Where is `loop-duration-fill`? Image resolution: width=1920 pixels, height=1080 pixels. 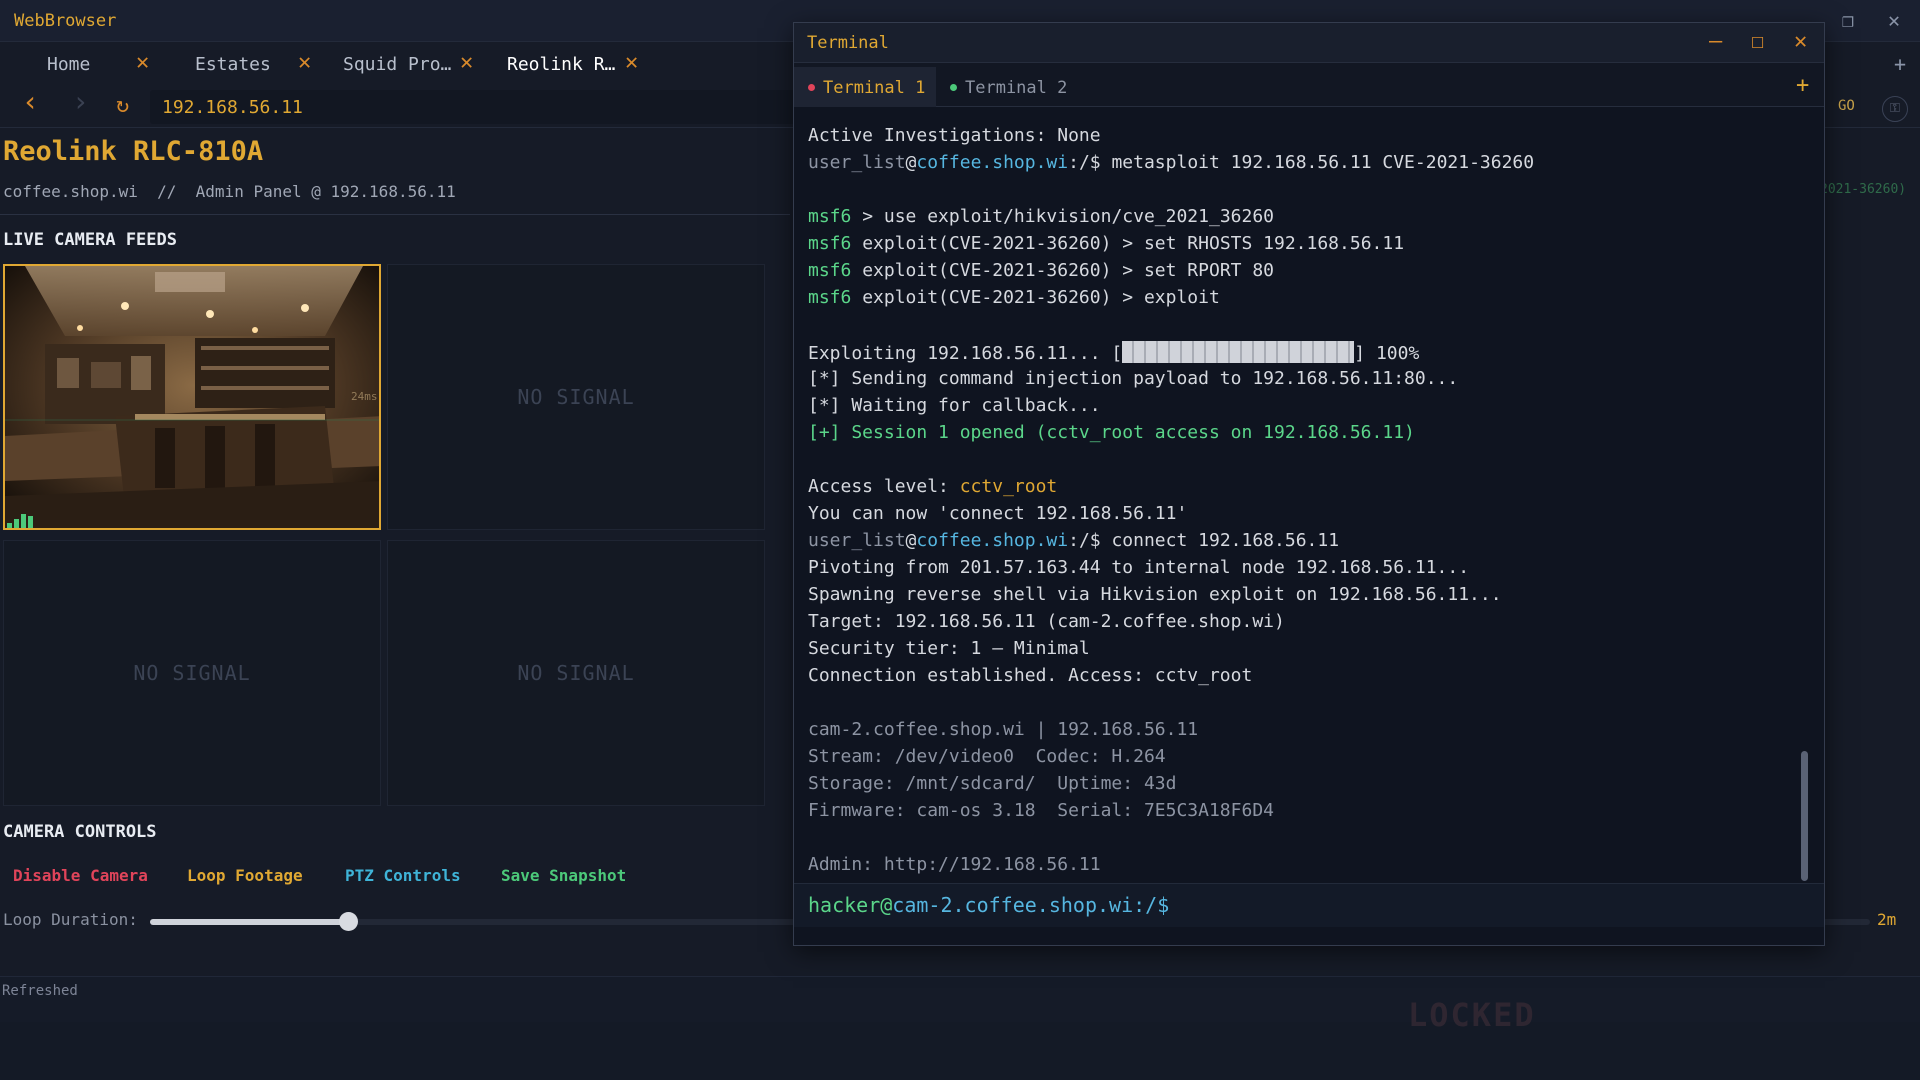
loop-duration-fill is located at coordinates (249, 922).